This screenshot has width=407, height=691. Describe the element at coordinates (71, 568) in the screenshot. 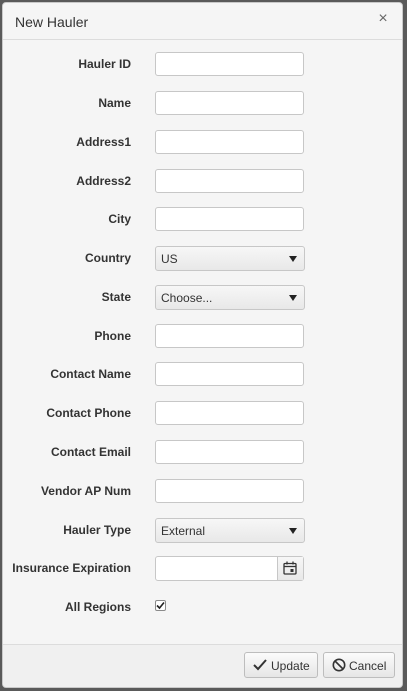

I see `insurance-expiration-label: Insurance Expiration` at that location.